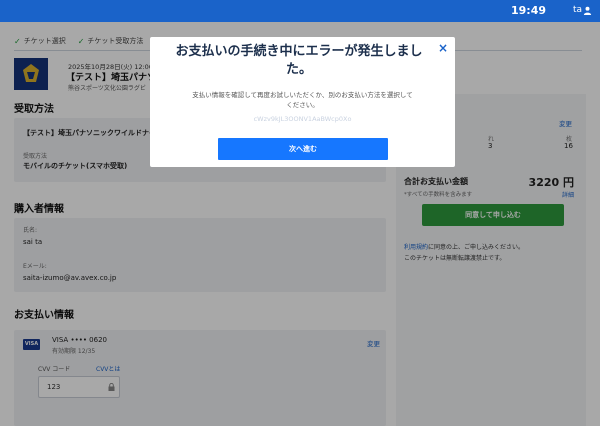 Image resolution: width=600 pixels, height=426 pixels. Describe the element at coordinates (587, 10) in the screenshot. I see `user-icon` at that location.